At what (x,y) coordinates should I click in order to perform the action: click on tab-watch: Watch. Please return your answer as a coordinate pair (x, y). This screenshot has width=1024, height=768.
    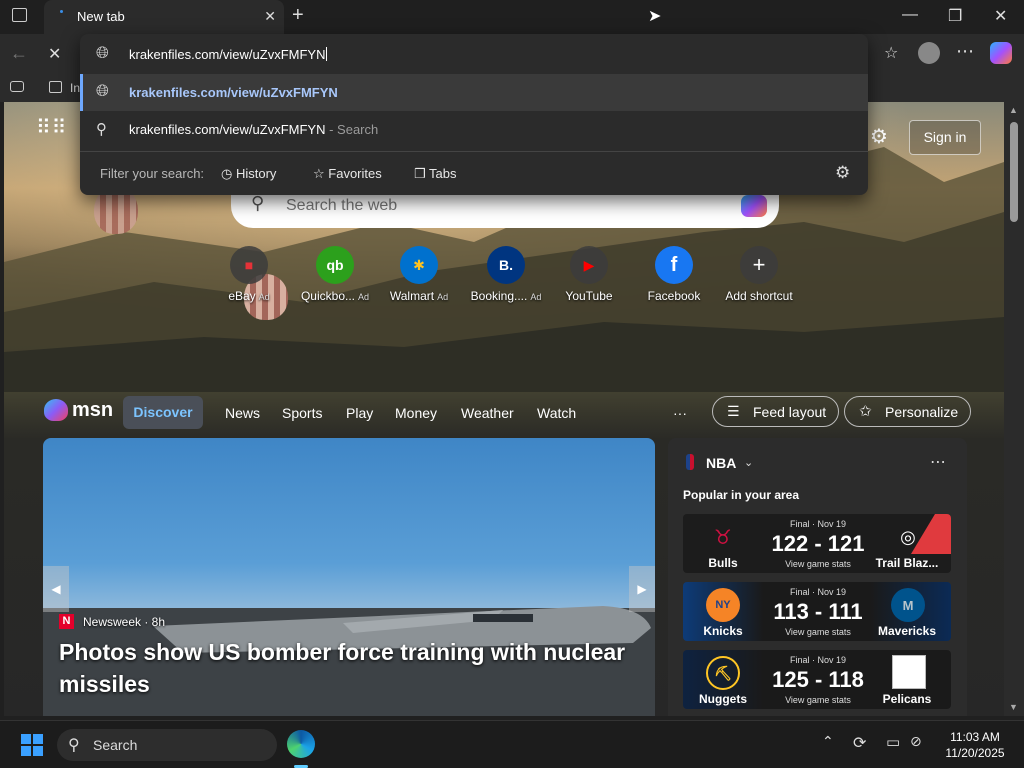
    Looking at the image, I should click on (556, 413).